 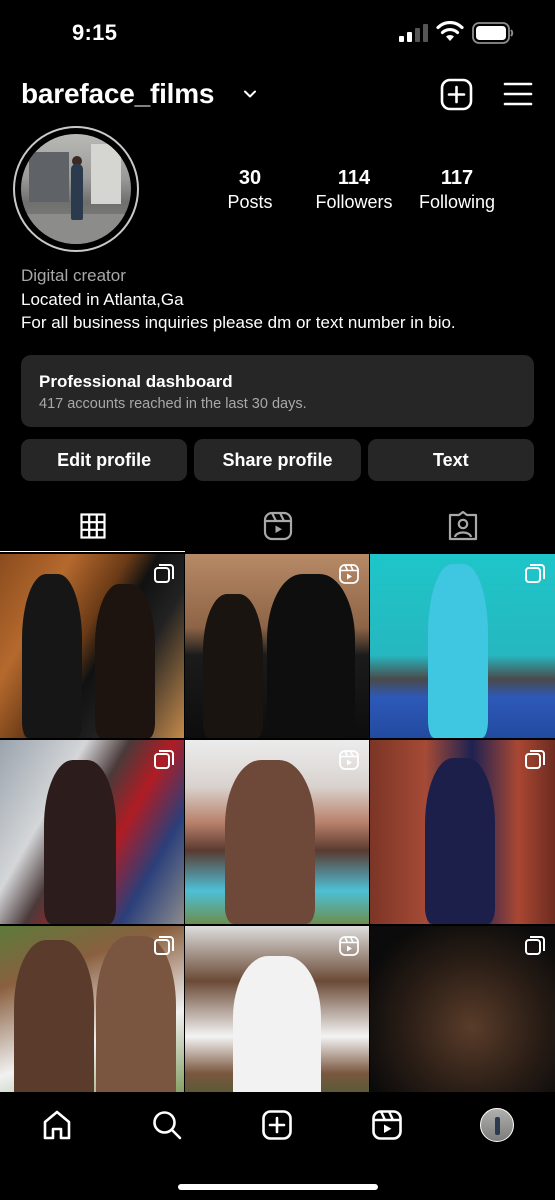 I want to click on profile-avatar, so click(x=76, y=189).